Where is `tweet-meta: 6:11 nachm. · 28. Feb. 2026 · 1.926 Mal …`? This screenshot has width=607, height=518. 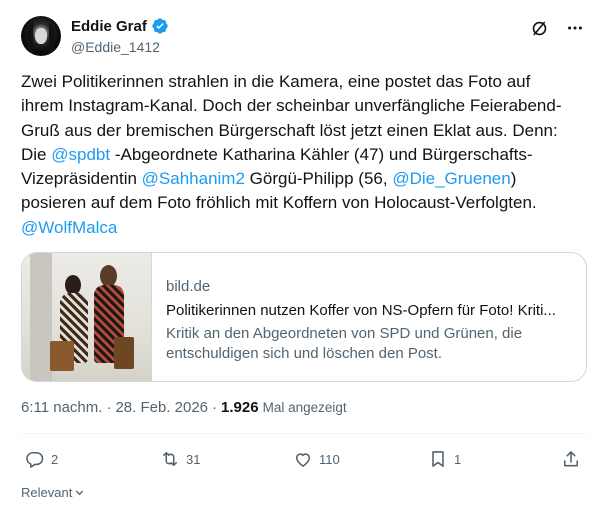
tweet-meta: 6:11 nachm. · 28. Feb. 2026 · 1.926 Mal … is located at coordinates (184, 407).